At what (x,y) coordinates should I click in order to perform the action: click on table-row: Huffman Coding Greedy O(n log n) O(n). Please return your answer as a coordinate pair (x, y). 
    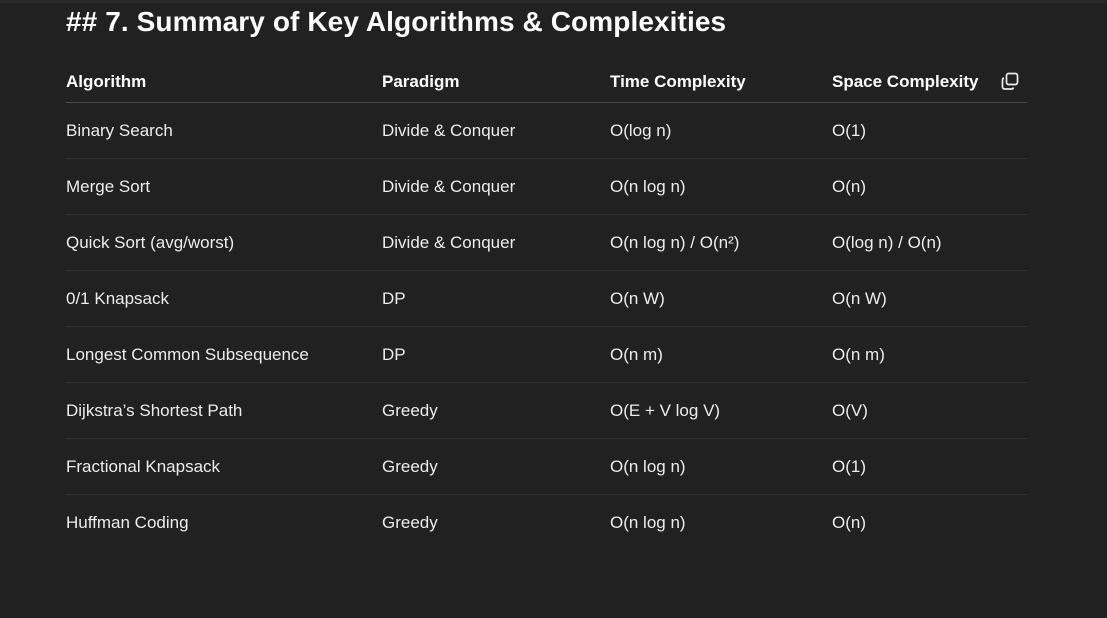
    Looking at the image, I should click on (546, 523).